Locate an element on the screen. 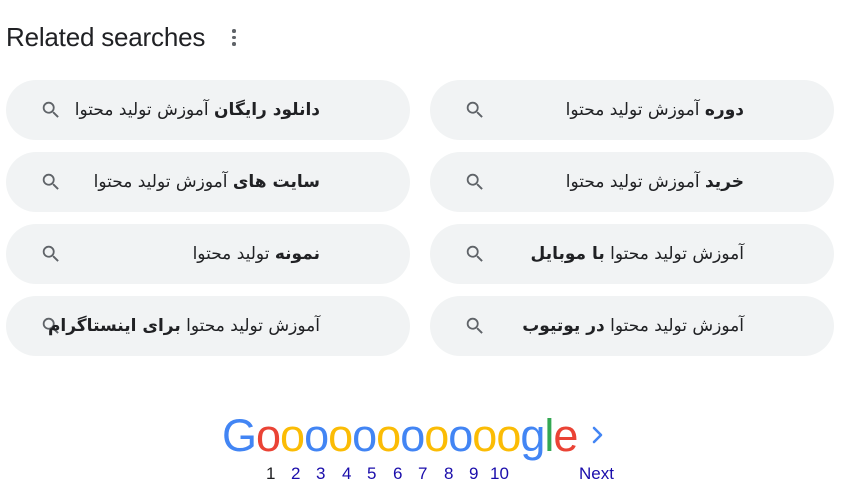  page-link: 4 is located at coordinates (346, 474).